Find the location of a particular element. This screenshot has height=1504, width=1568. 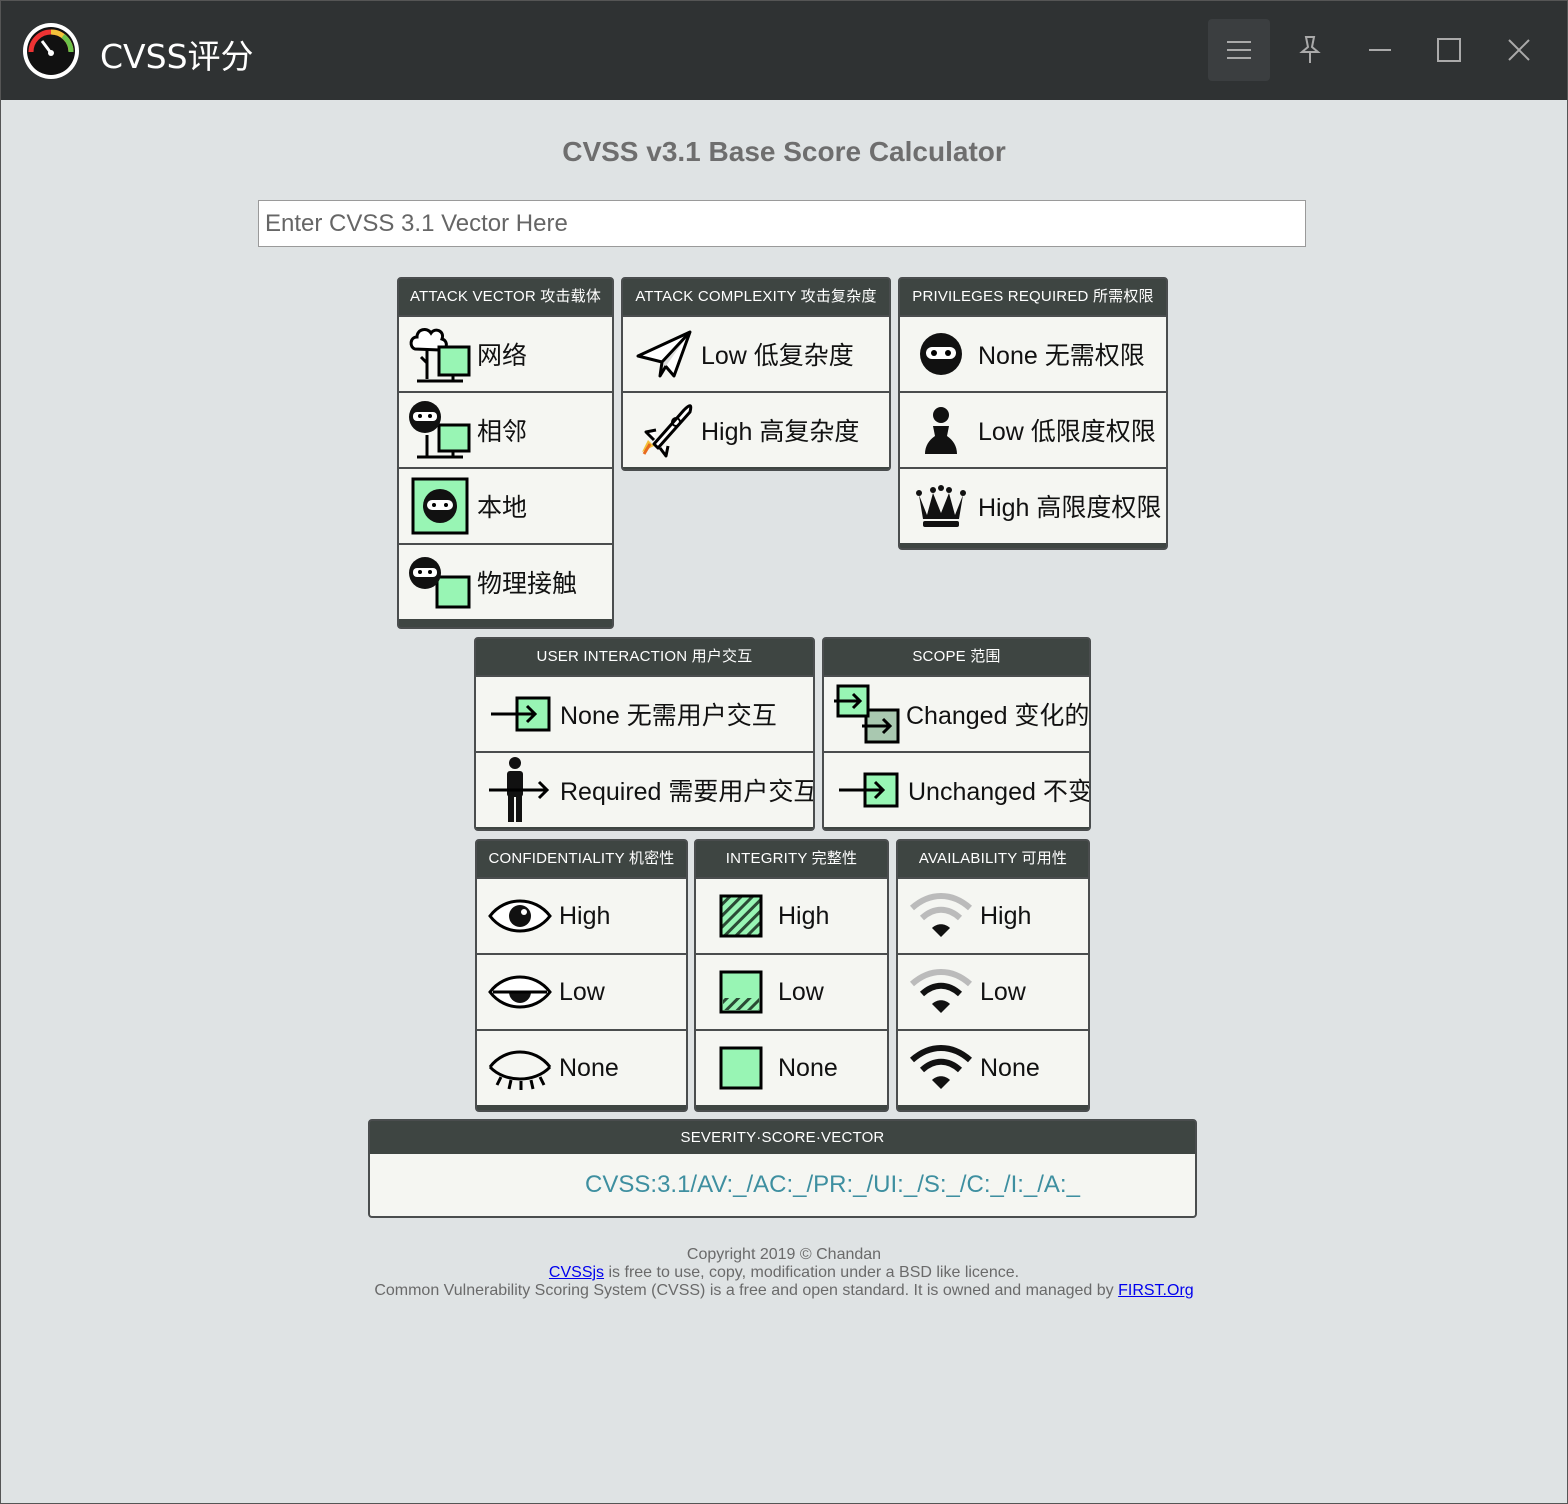

option-s-unchanged: Unchanged 不变 is located at coordinates (956, 789).